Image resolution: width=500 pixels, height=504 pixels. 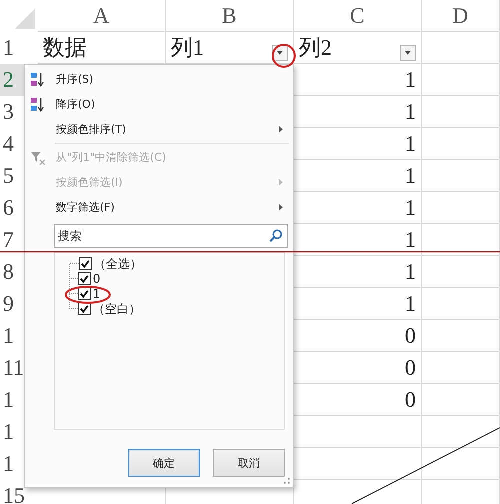 What do you see at coordinates (357, 15) in the screenshot?
I see `column-header: C` at bounding box center [357, 15].